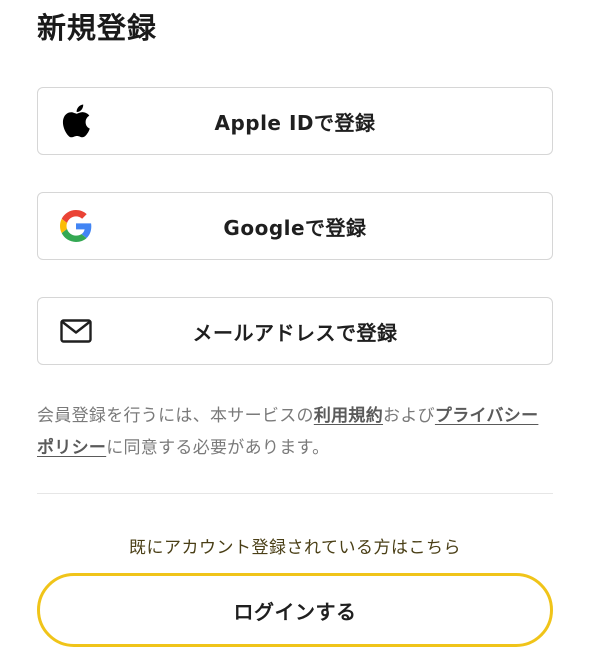 This screenshot has height=657, width=590. I want to click on divider, so click(295, 493).